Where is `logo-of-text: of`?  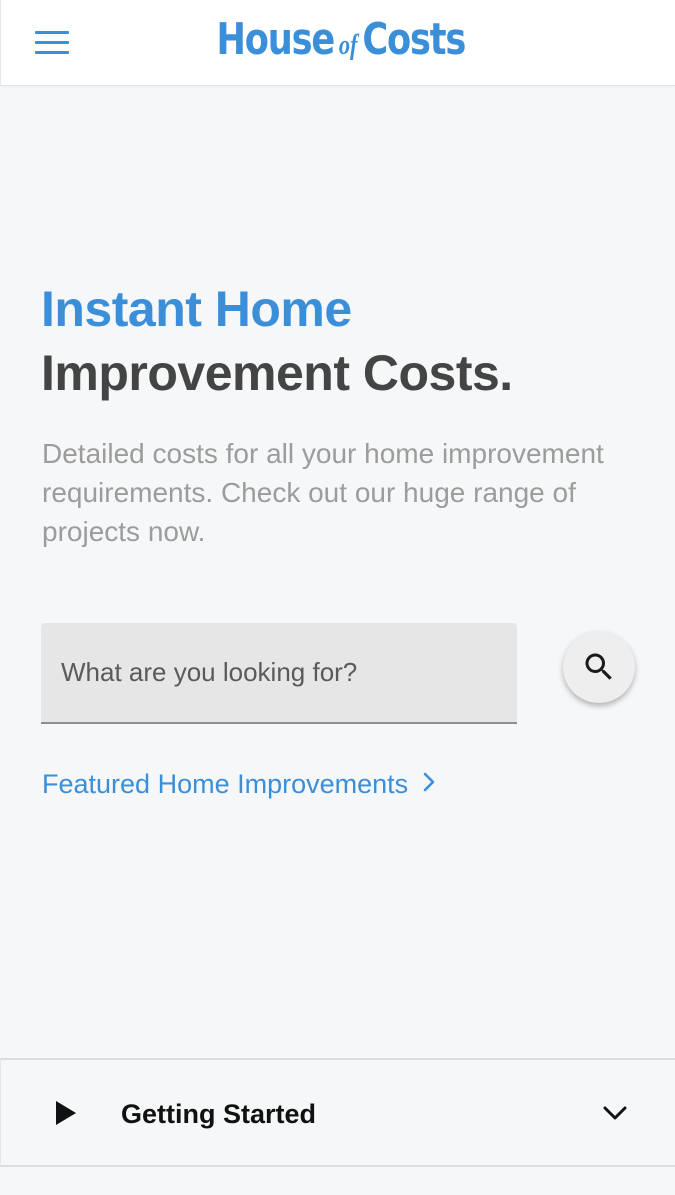 logo-of-text: of is located at coordinates (348, 45).